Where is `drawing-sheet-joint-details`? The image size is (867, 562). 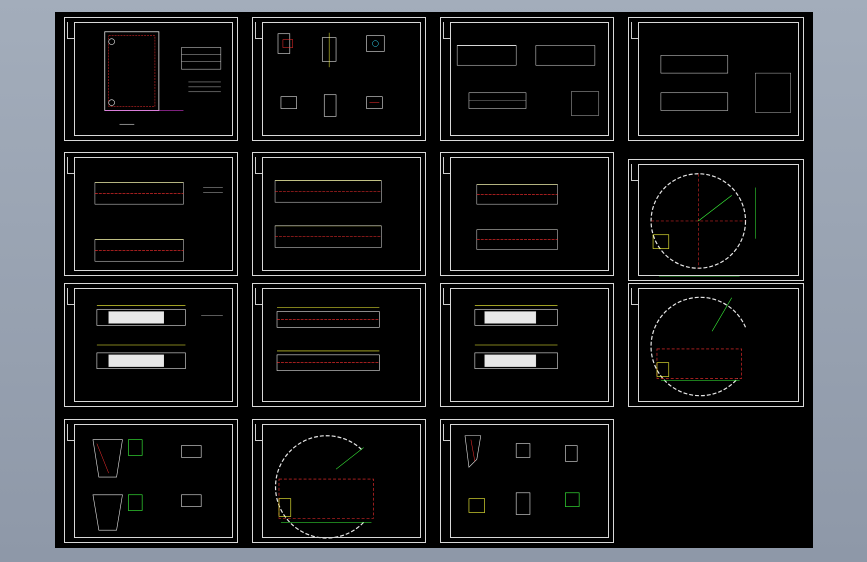
drawing-sheet-joint-details is located at coordinates (527, 481).